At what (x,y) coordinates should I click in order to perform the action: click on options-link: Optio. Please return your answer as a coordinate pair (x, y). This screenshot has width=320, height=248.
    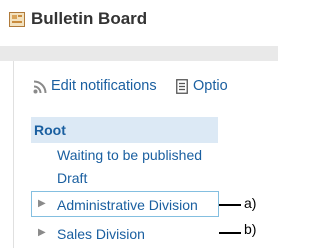
    Looking at the image, I should click on (210, 86).